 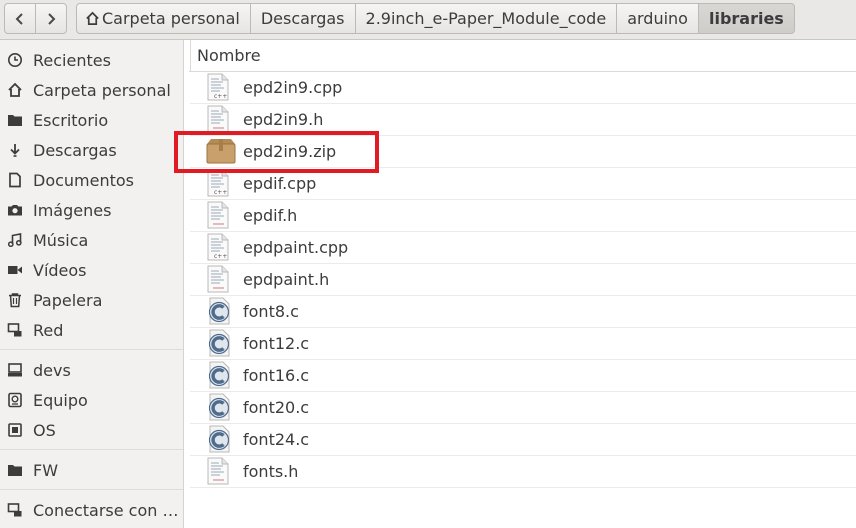 I want to click on file-row: font20.c, so click(x=523, y=408).